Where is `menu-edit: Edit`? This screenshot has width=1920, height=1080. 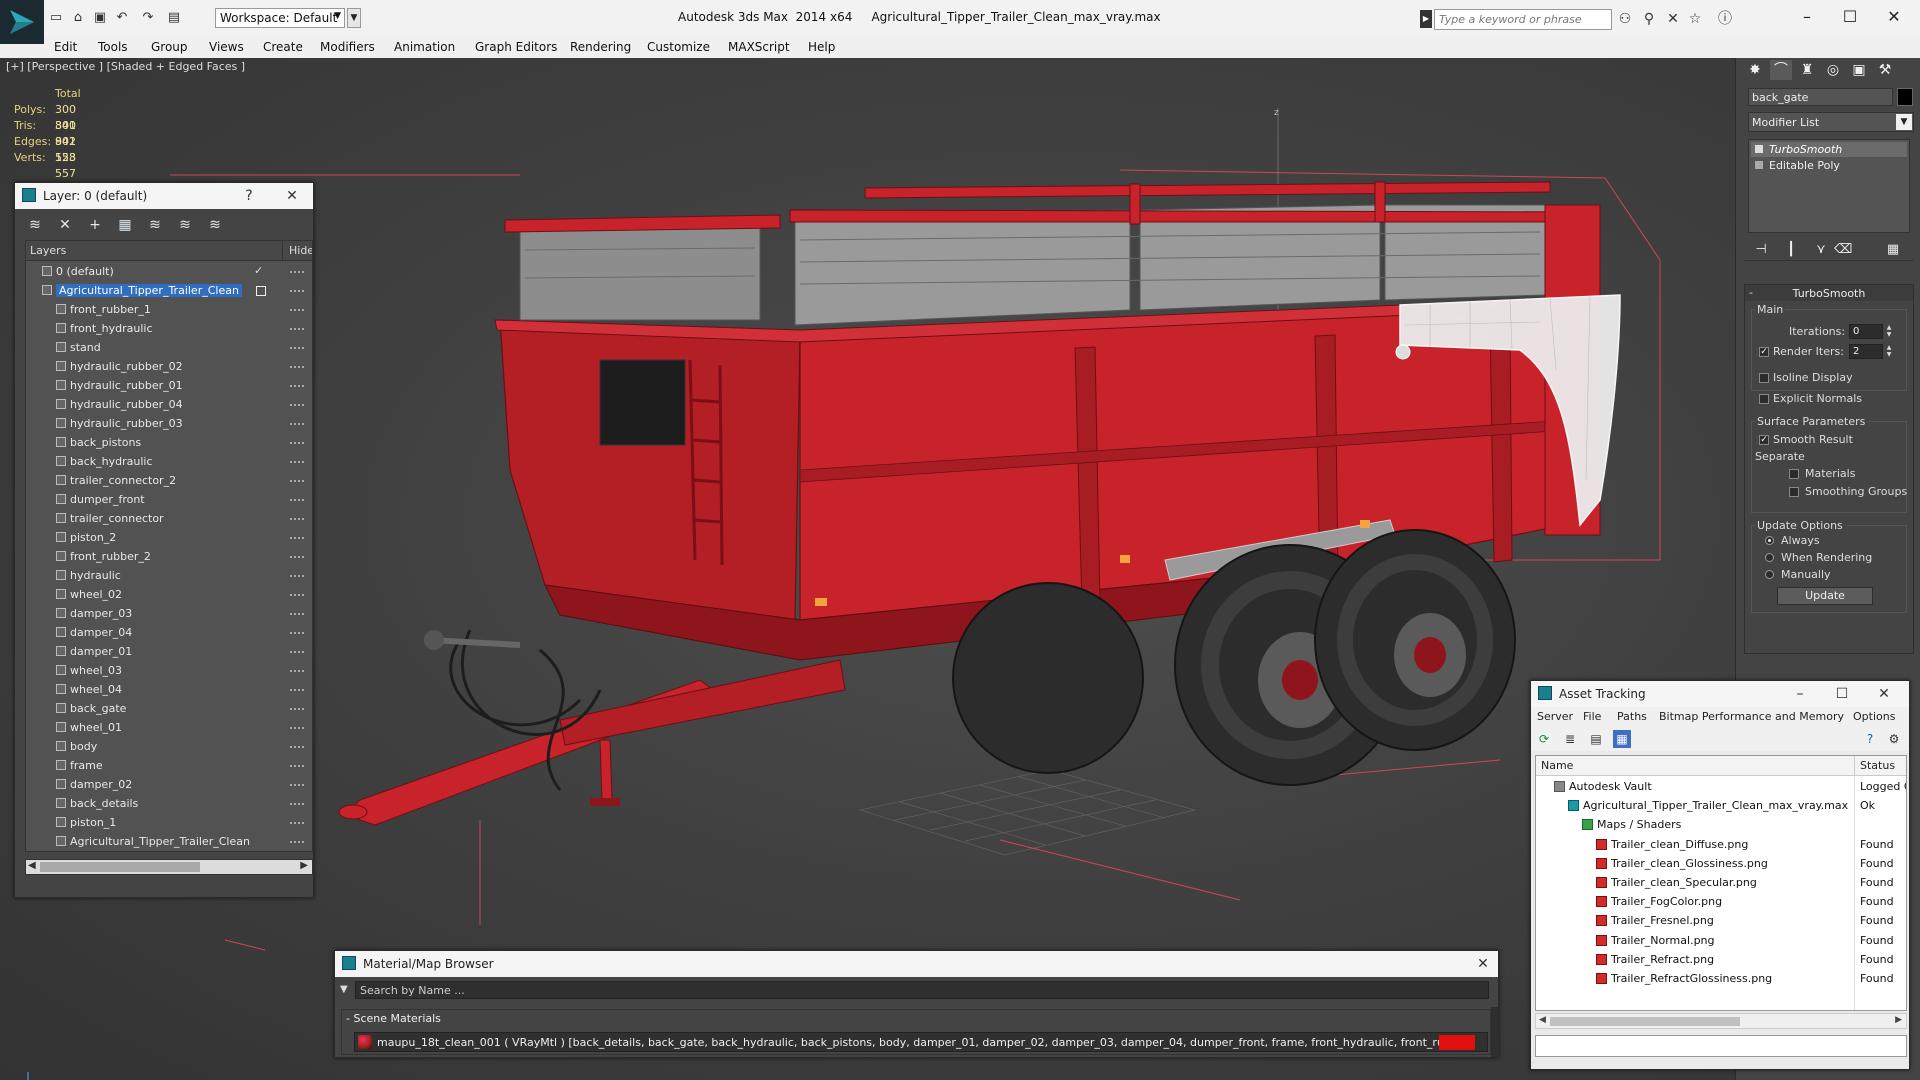 menu-edit: Edit is located at coordinates (65, 47).